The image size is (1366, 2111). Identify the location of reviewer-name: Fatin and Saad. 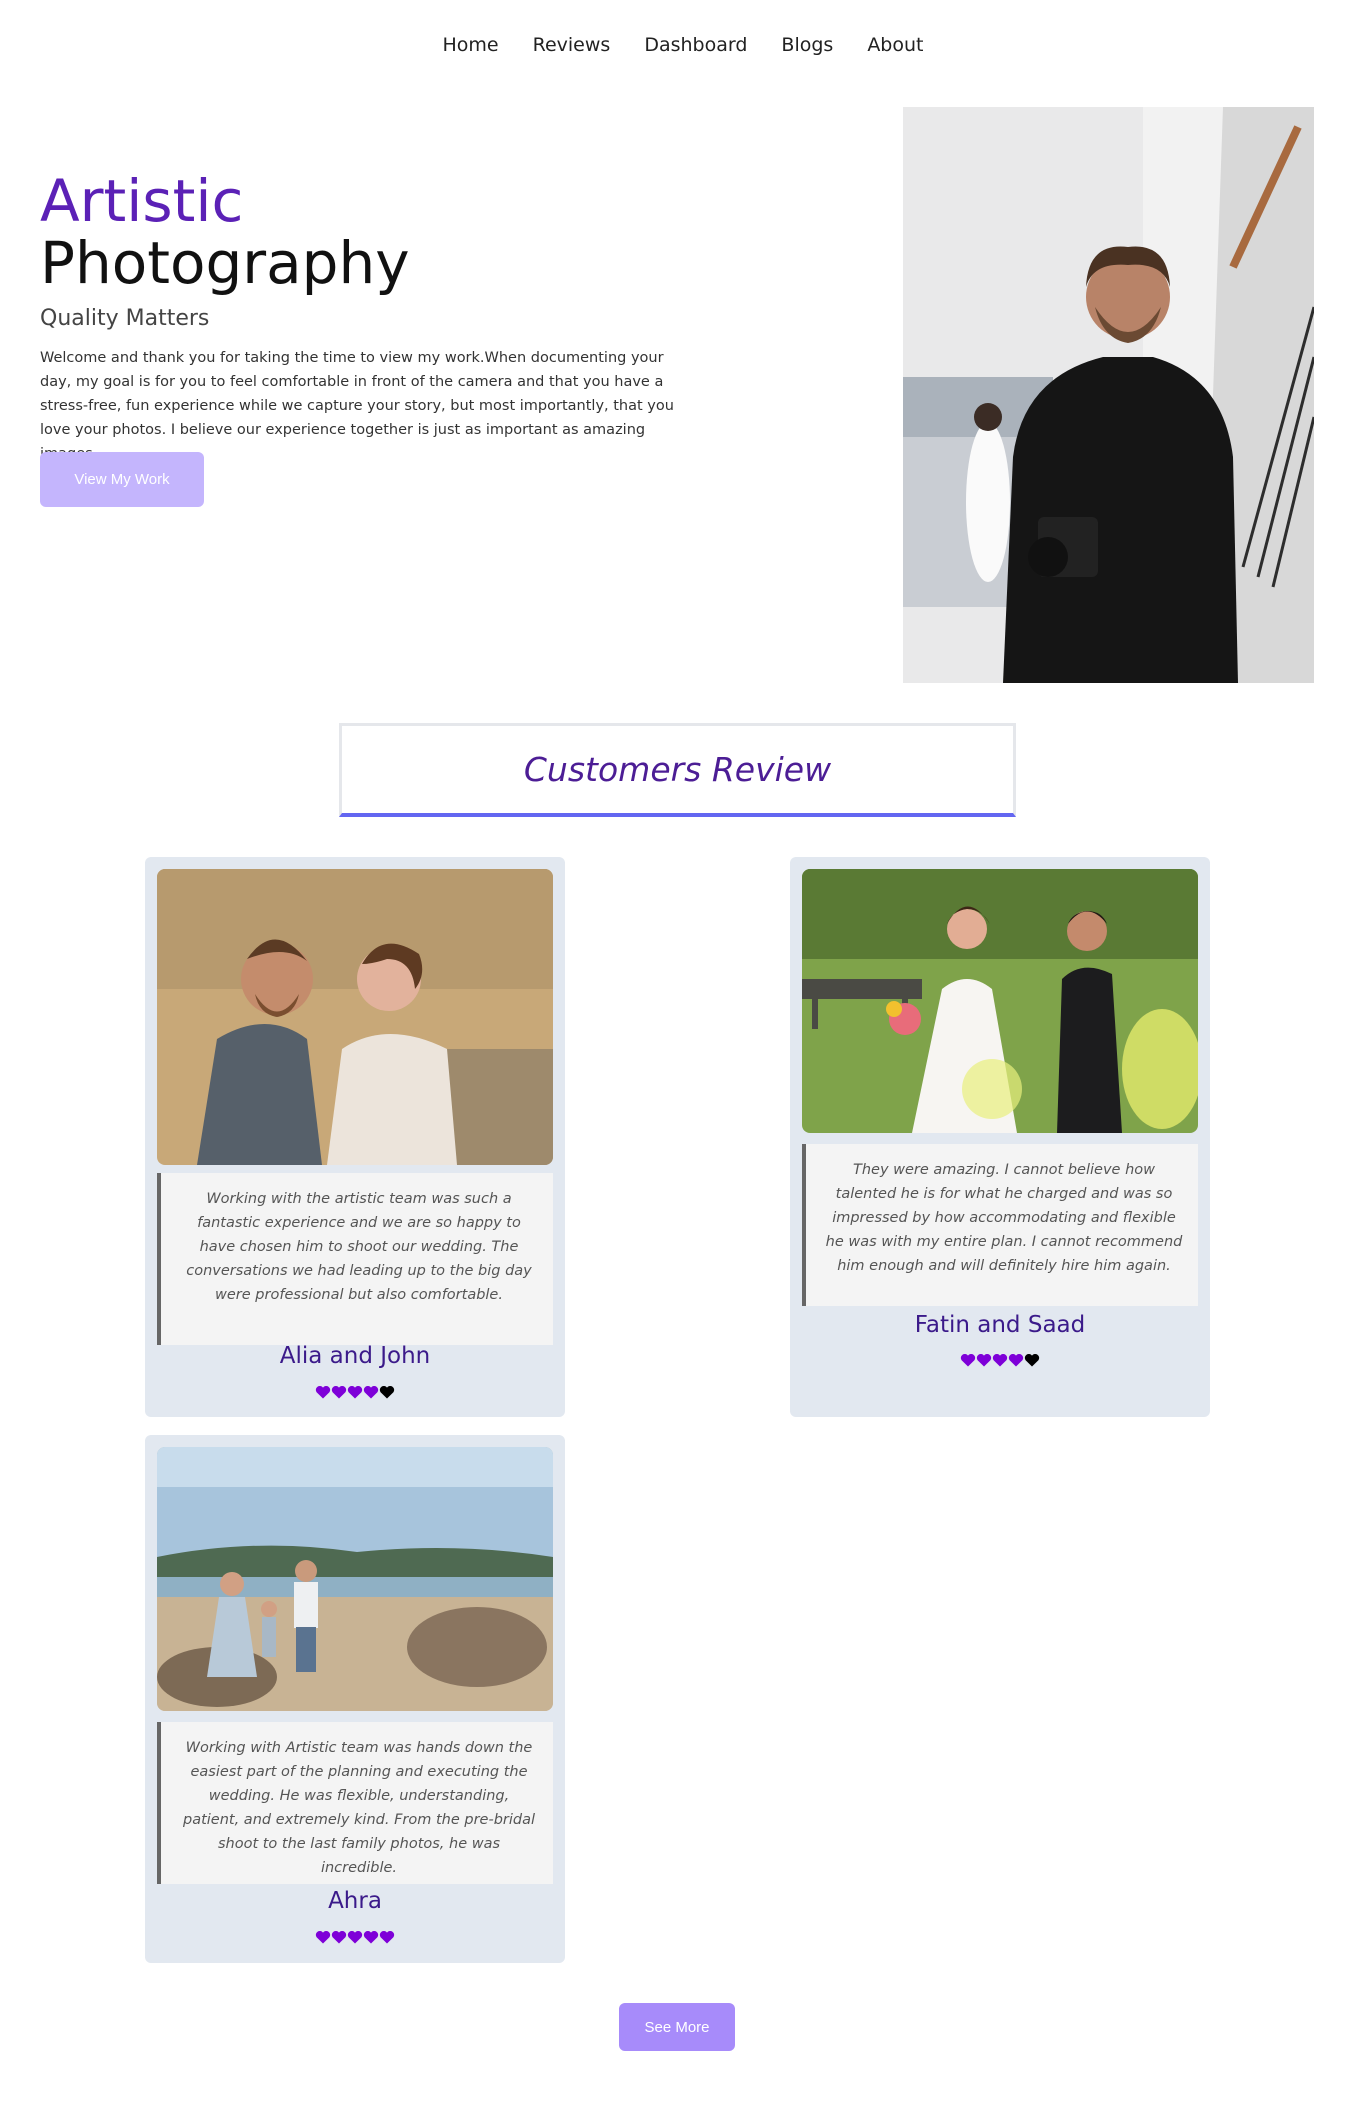
(1000, 1325).